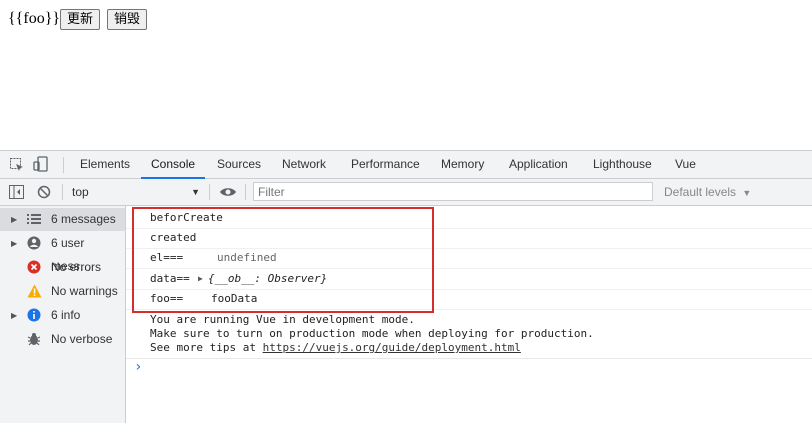  What do you see at coordinates (76, 267) in the screenshot?
I see `sidebar-item-label: No errors` at bounding box center [76, 267].